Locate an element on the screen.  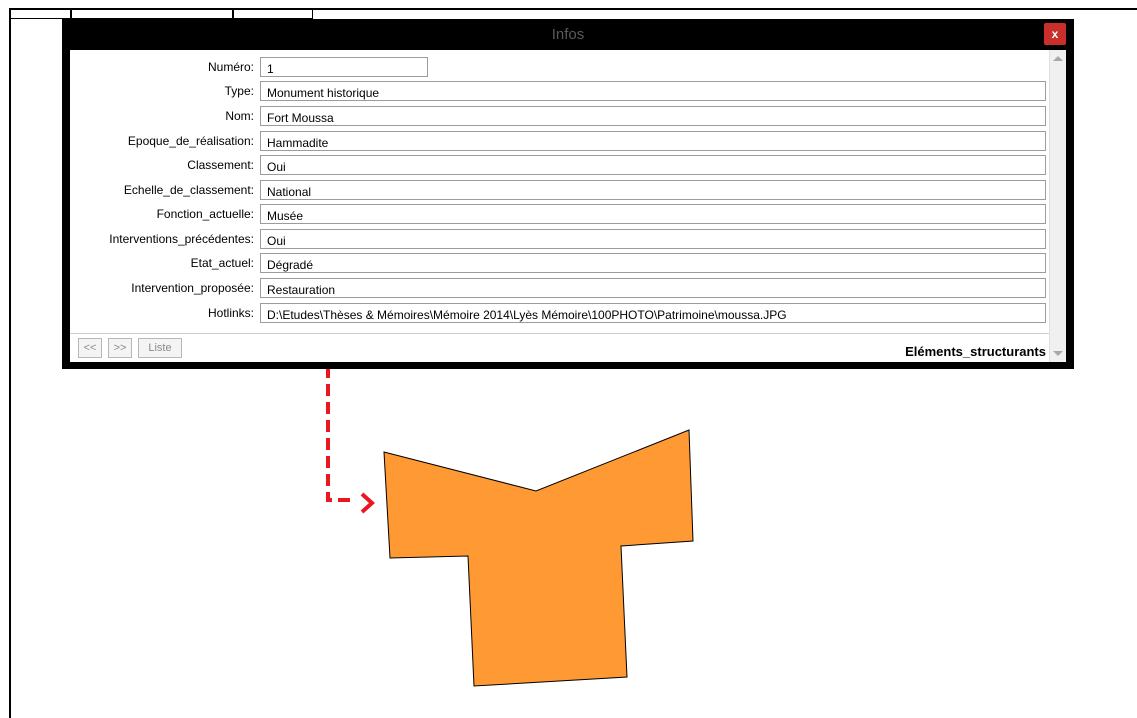
field-value: Dégradé is located at coordinates (653, 263).